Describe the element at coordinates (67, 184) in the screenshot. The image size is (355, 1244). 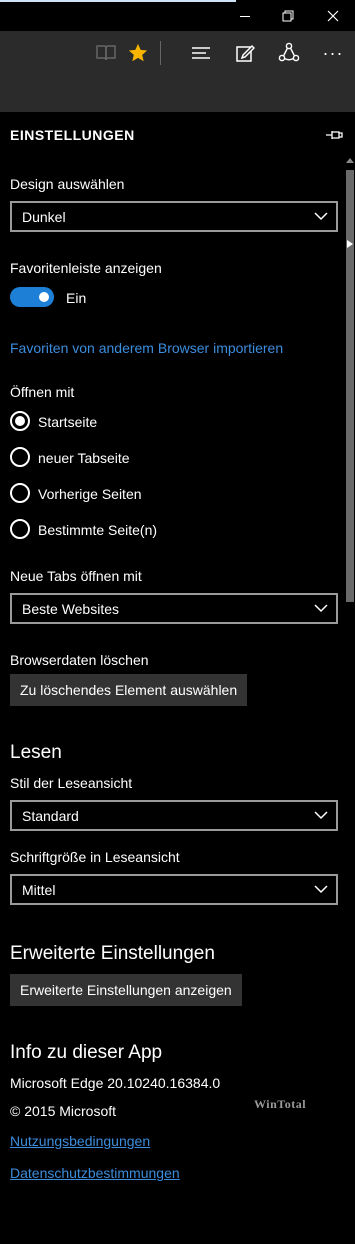
I see `design-label: Design auswählen` at that location.